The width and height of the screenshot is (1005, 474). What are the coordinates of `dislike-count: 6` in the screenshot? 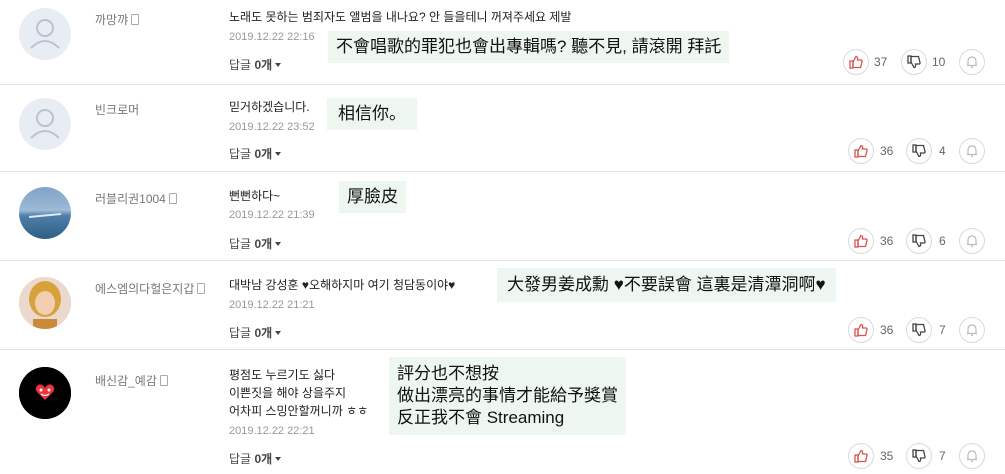 It's located at (942, 241).